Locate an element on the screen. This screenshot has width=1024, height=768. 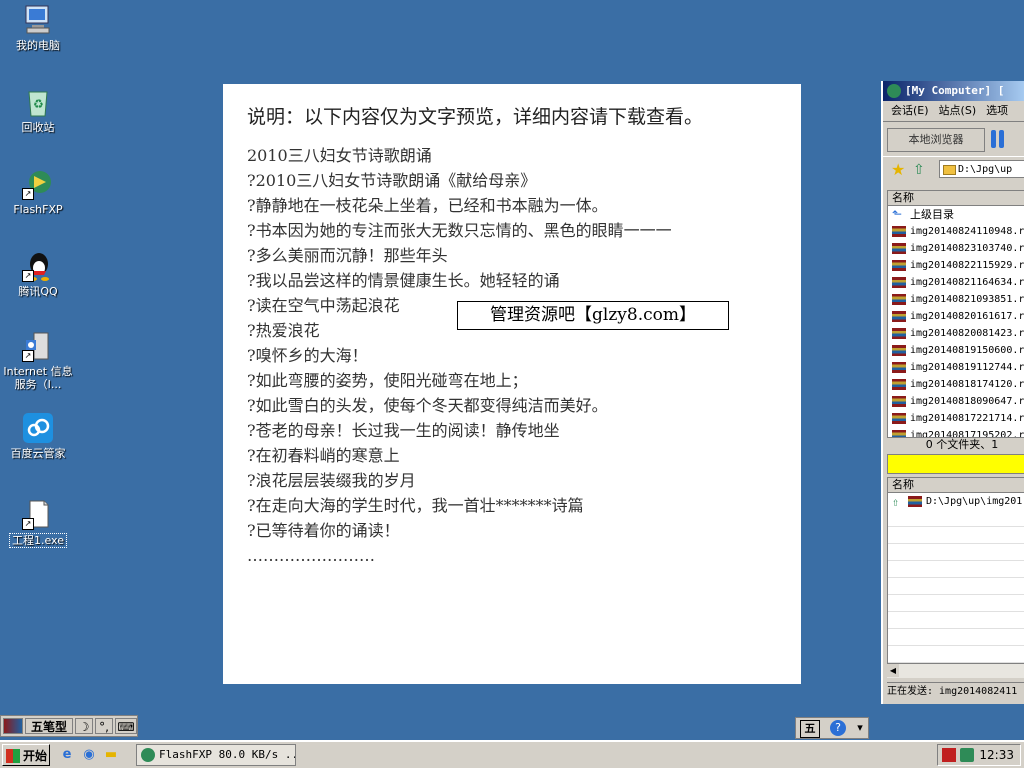
document-line: ?在初春料峭的寒意上 is located at coordinates (323, 455).